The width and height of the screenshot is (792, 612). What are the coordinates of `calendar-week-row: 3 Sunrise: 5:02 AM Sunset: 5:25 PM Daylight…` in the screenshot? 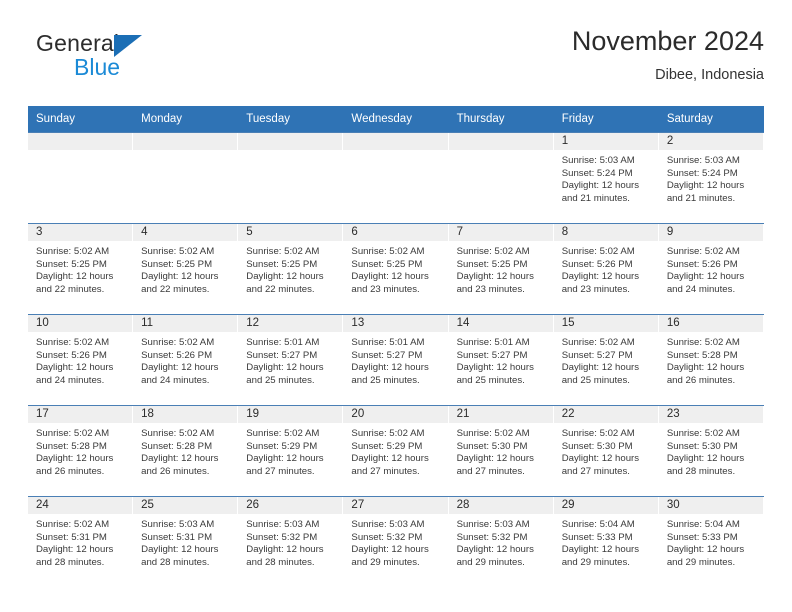 It's located at (396, 269).